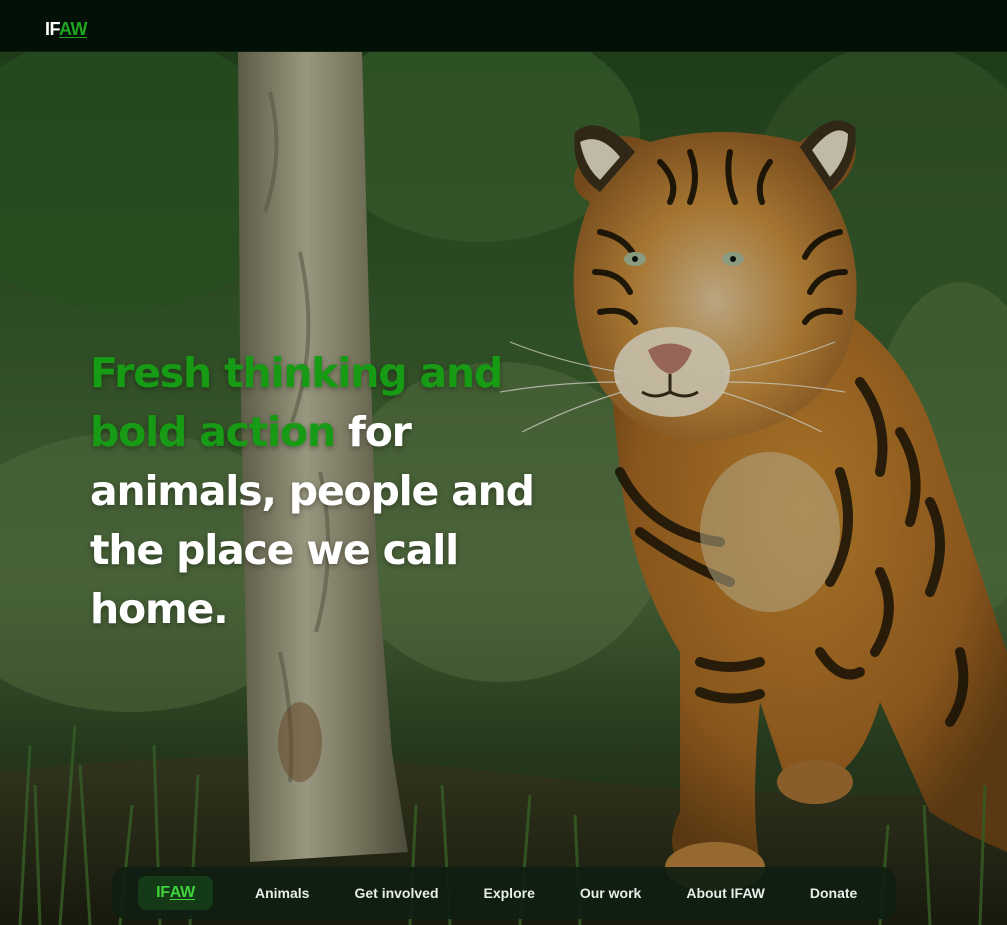  What do you see at coordinates (503, 26) in the screenshot?
I see `top-header: IFAW` at bounding box center [503, 26].